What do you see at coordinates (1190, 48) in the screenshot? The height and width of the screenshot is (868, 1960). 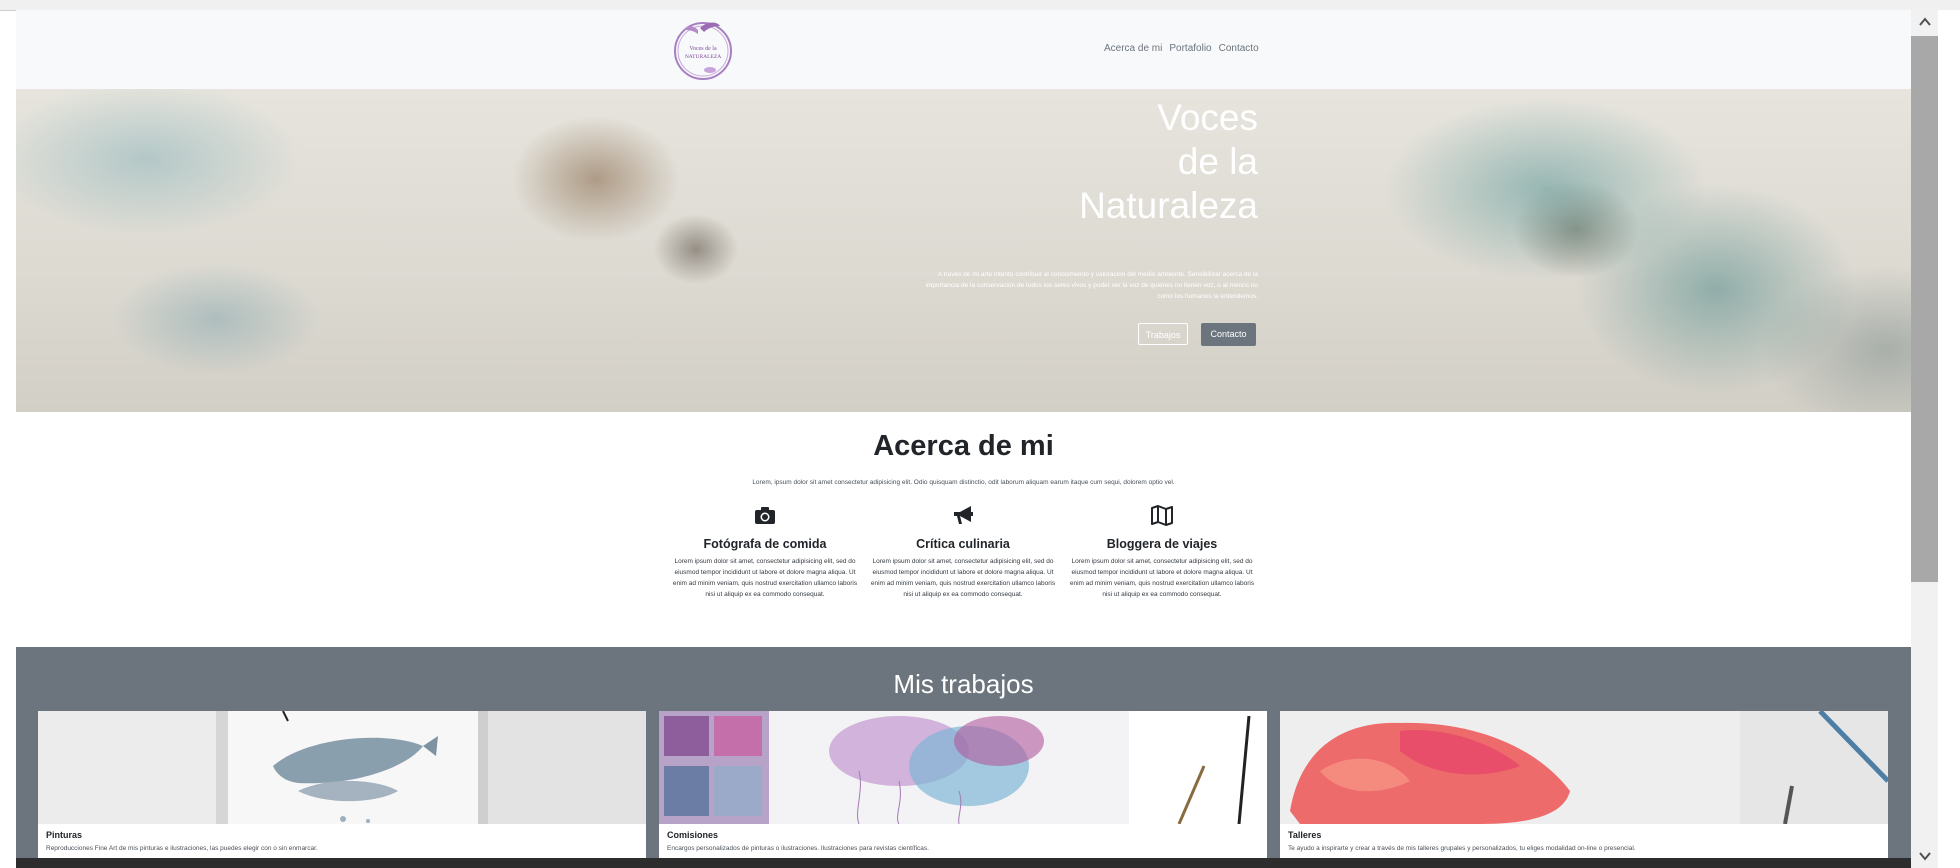 I see `nav-link-portafolio: Portafolio` at bounding box center [1190, 48].